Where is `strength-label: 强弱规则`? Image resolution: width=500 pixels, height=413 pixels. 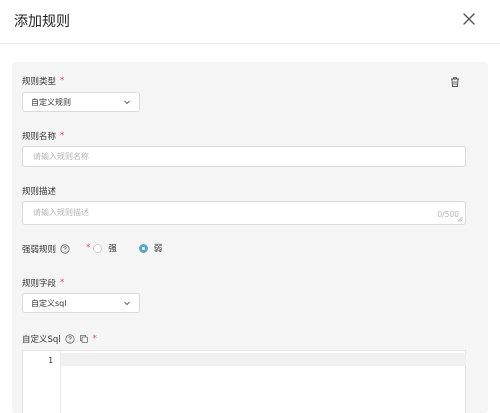 strength-label: 强弱规则 is located at coordinates (46, 249).